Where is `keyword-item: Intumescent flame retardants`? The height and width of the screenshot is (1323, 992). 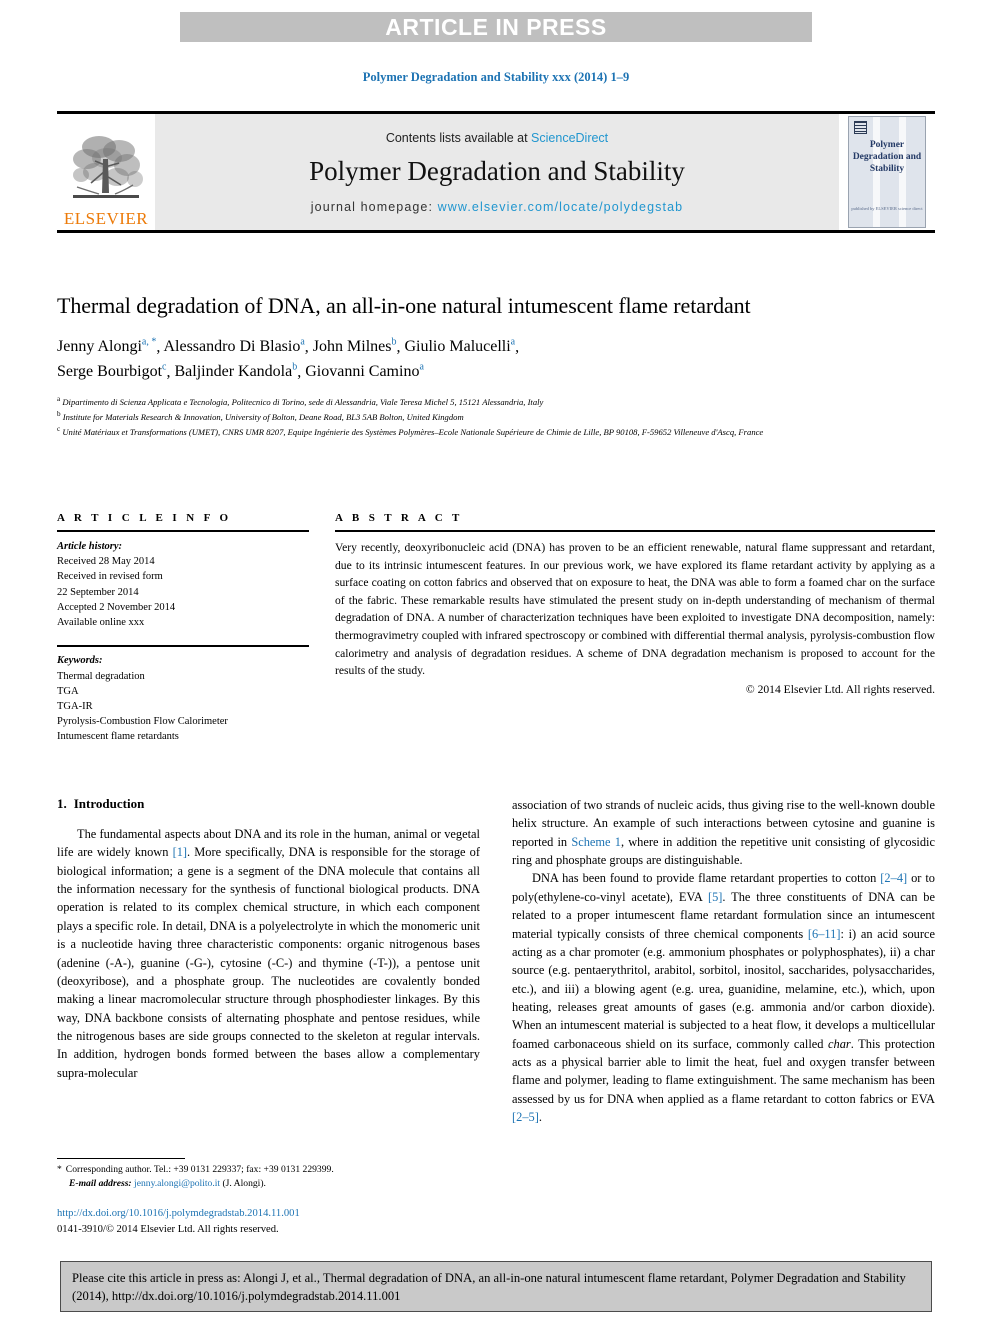
keyword-item: Intumescent flame retardants is located at coordinates (118, 737).